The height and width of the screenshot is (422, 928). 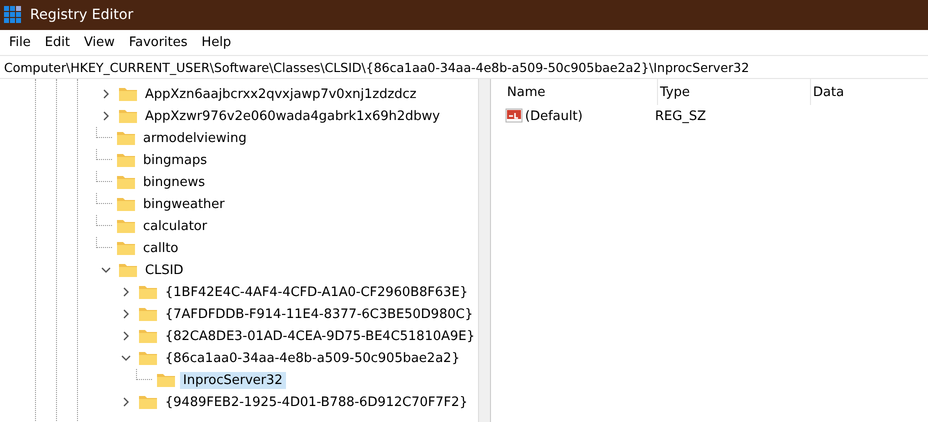 What do you see at coordinates (869, 92) in the screenshot?
I see `column-header: Data` at bounding box center [869, 92].